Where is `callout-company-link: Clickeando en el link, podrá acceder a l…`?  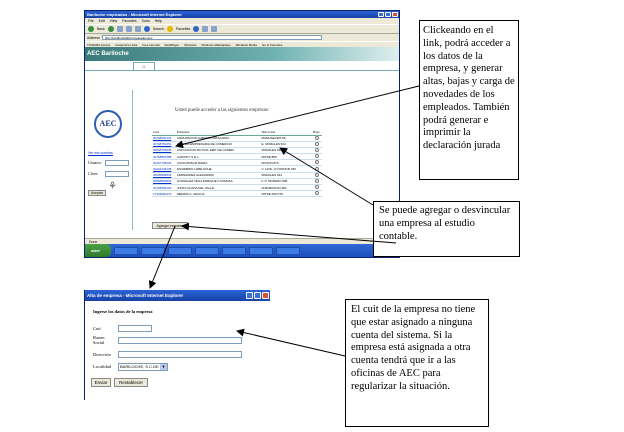 callout-company-link: Clickeando en el link, podrá acceder a l… is located at coordinates (469, 100).